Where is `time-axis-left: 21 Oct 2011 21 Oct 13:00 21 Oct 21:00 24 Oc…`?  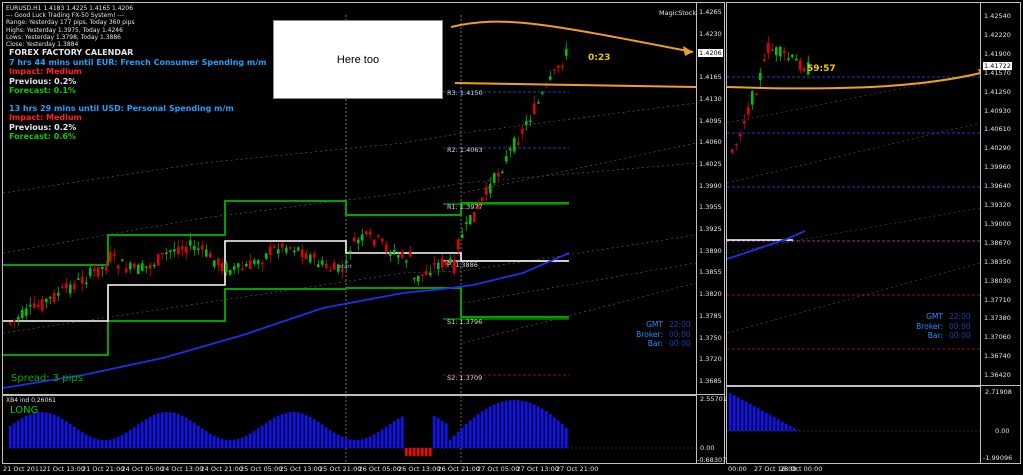
time-axis-left: 21 Oct 2011 21 Oct 13:00 21 Oct 21:00 24 Oc… is located at coordinates (363, 469).